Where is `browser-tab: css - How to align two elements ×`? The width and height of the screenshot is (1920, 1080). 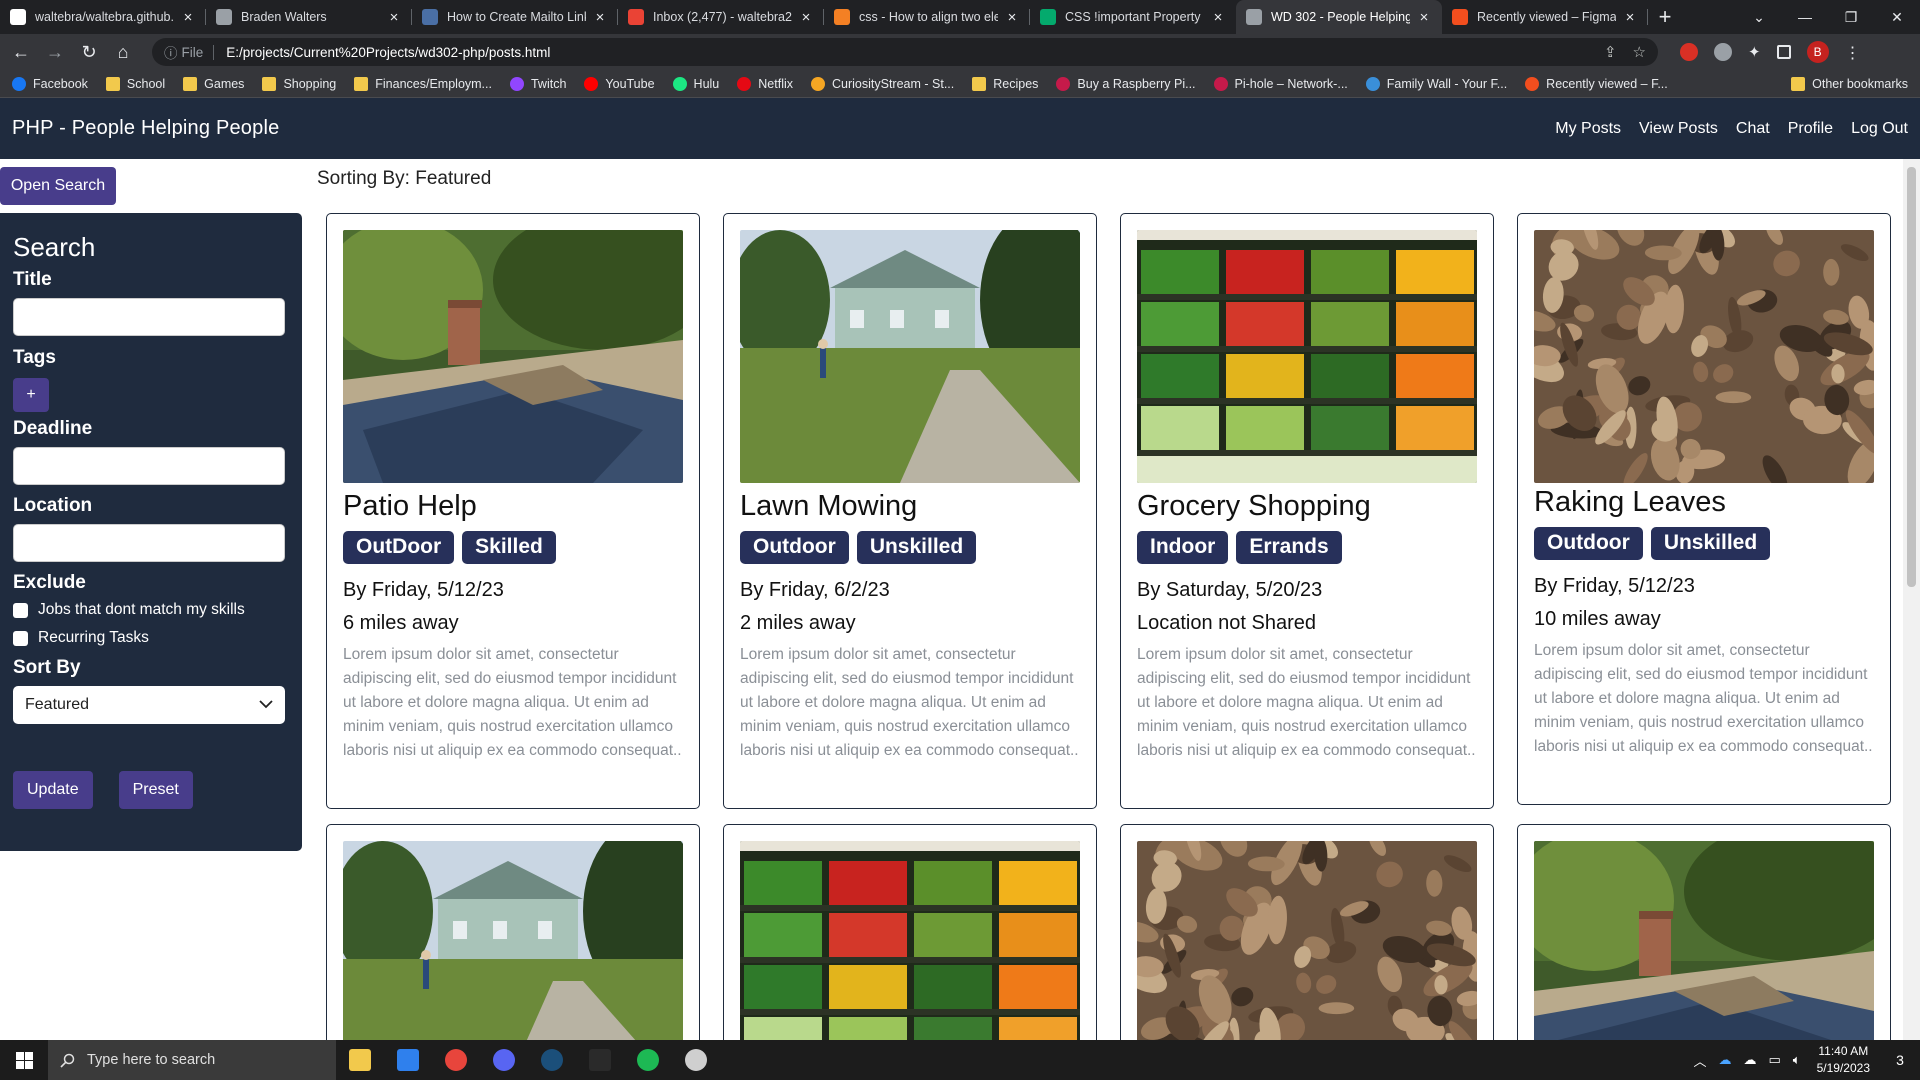
browser-tab: css - How to align two elements × is located at coordinates (927, 17).